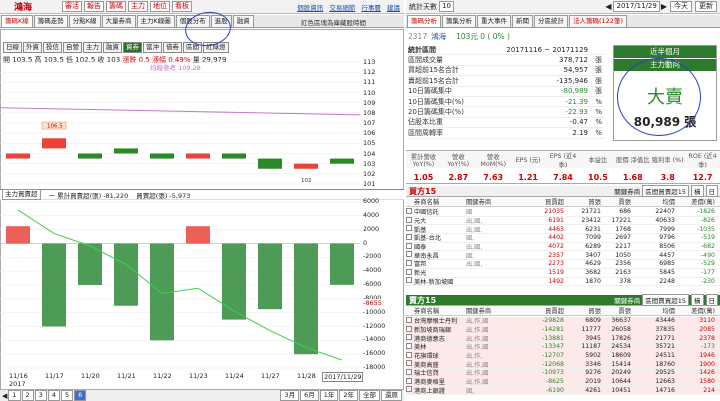 This screenshot has height=401, width=720. What do you see at coordinates (67, 395) in the screenshot?
I see `page-5: 5` at bounding box center [67, 395].